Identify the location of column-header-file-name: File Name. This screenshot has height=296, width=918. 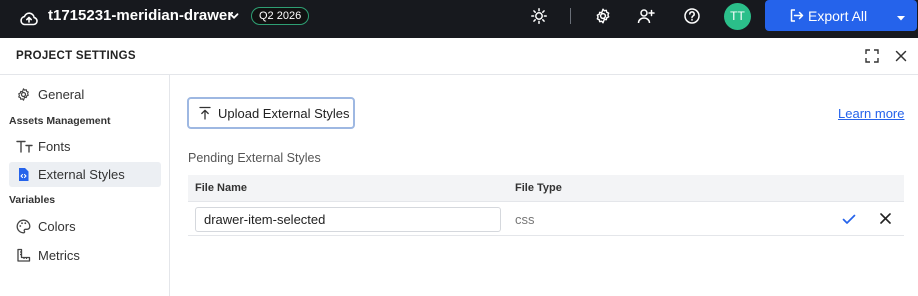
(221, 188).